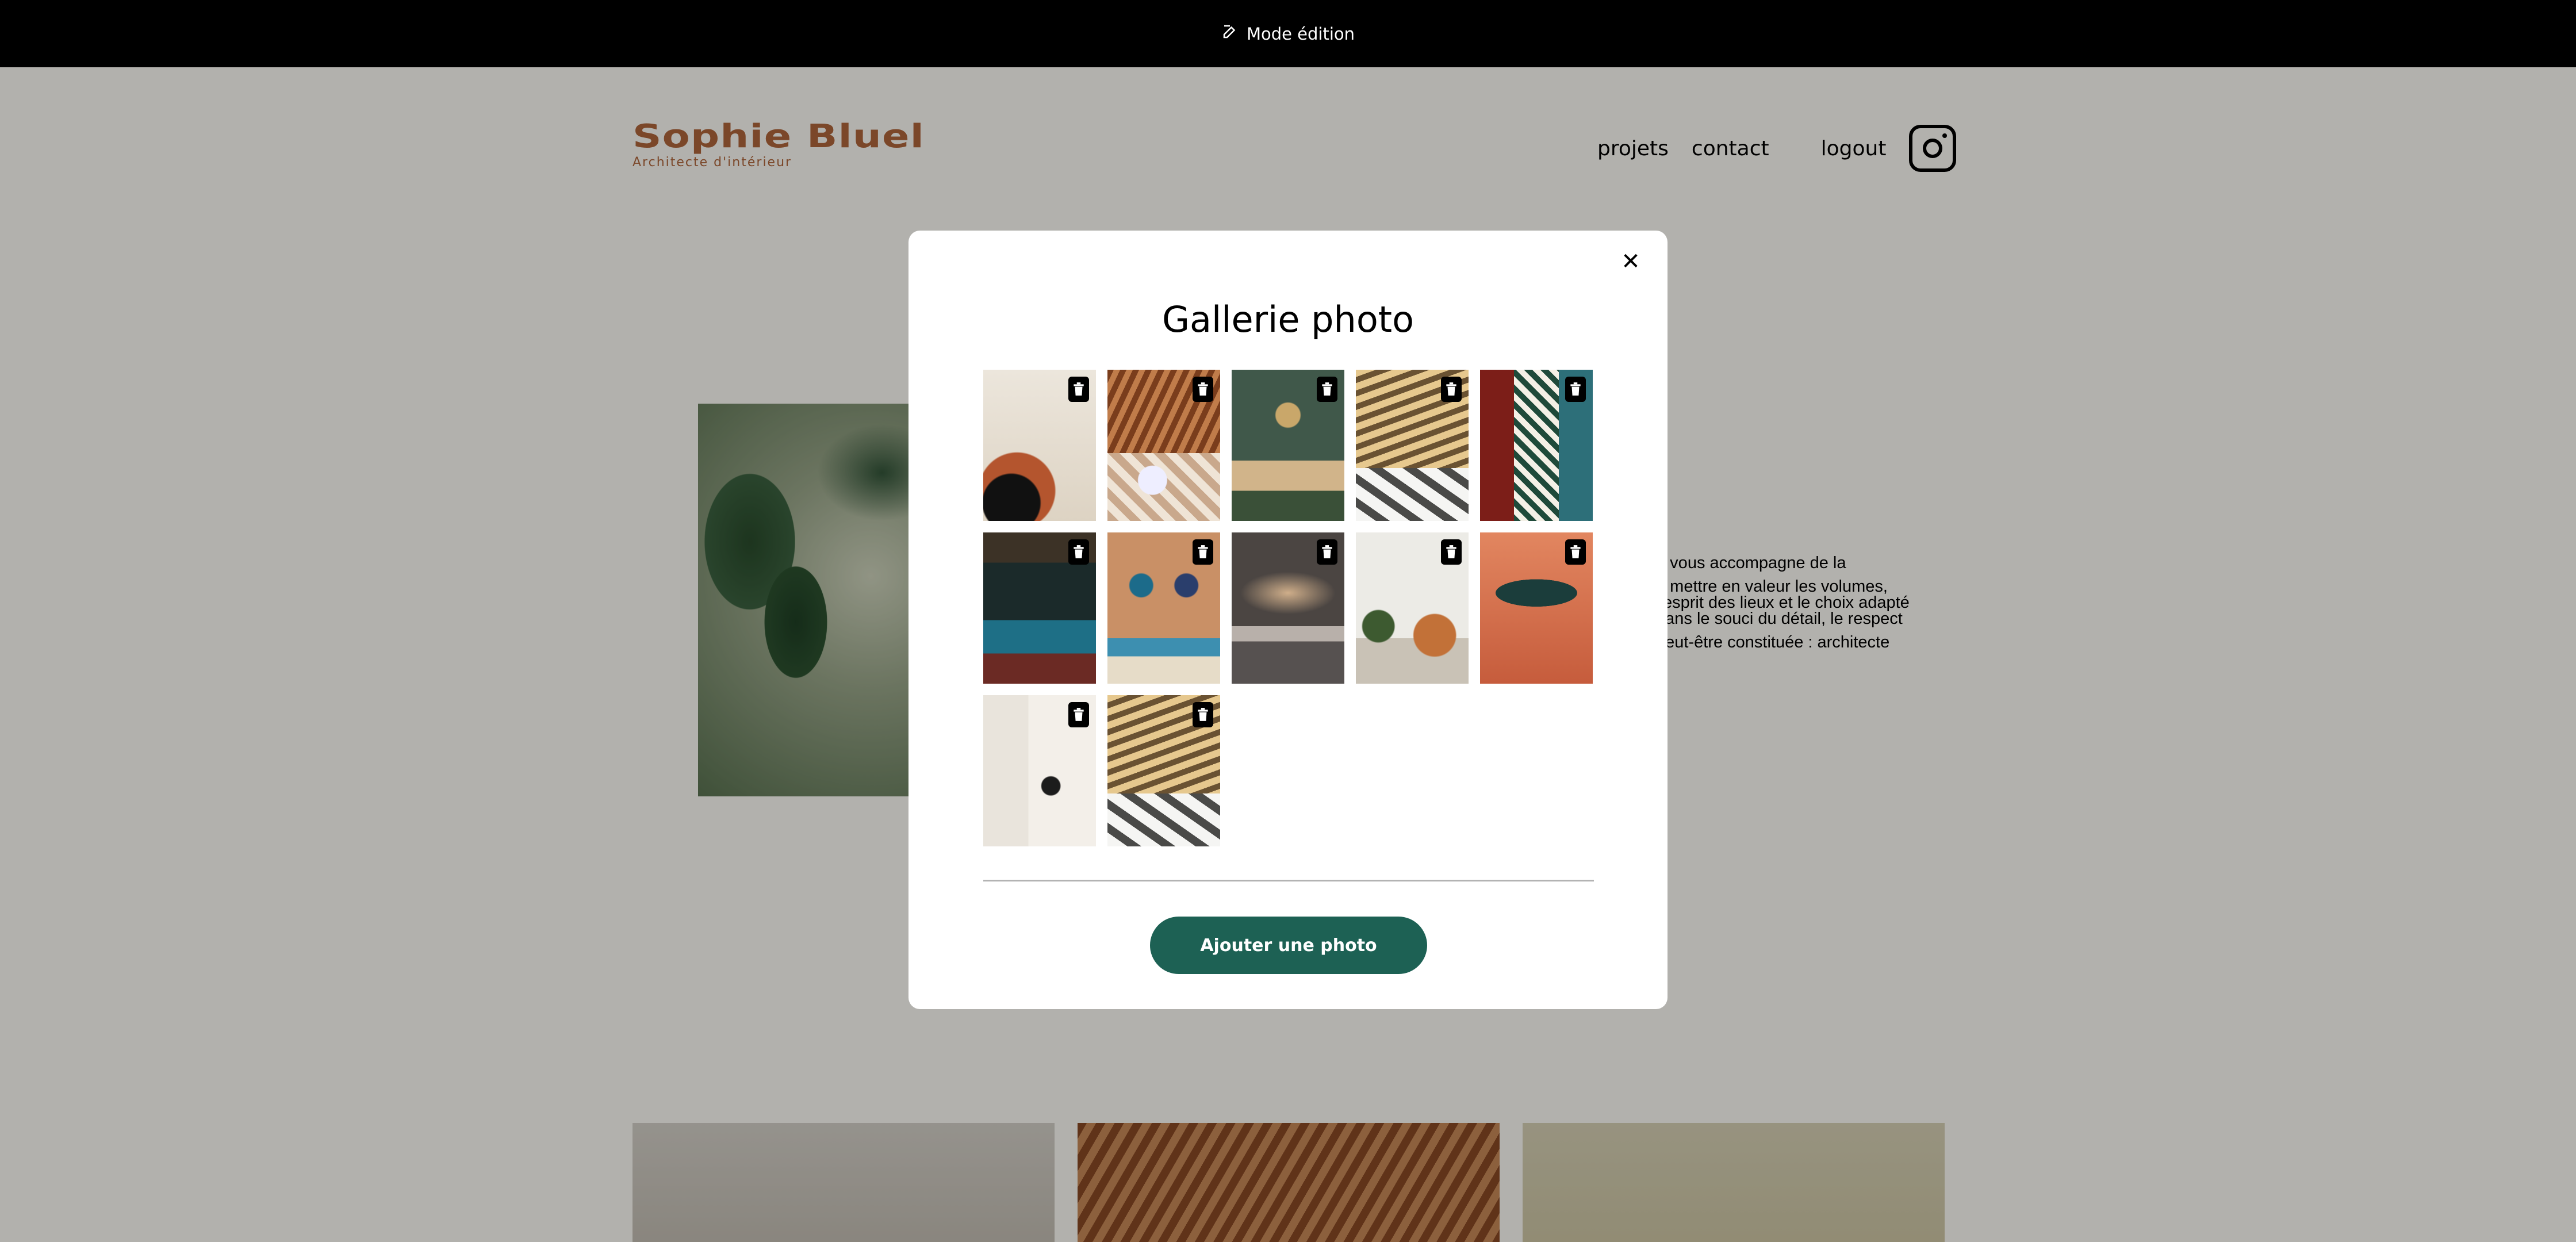 This screenshot has width=2576, height=1242. I want to click on thumbnail-grid, so click(1288, 608).